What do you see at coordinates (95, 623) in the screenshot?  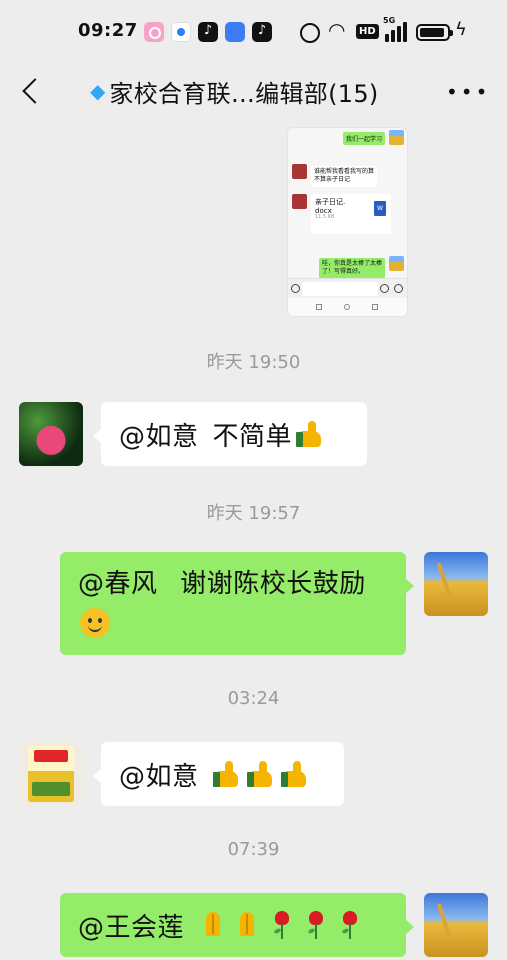 I see `smile-icon` at bounding box center [95, 623].